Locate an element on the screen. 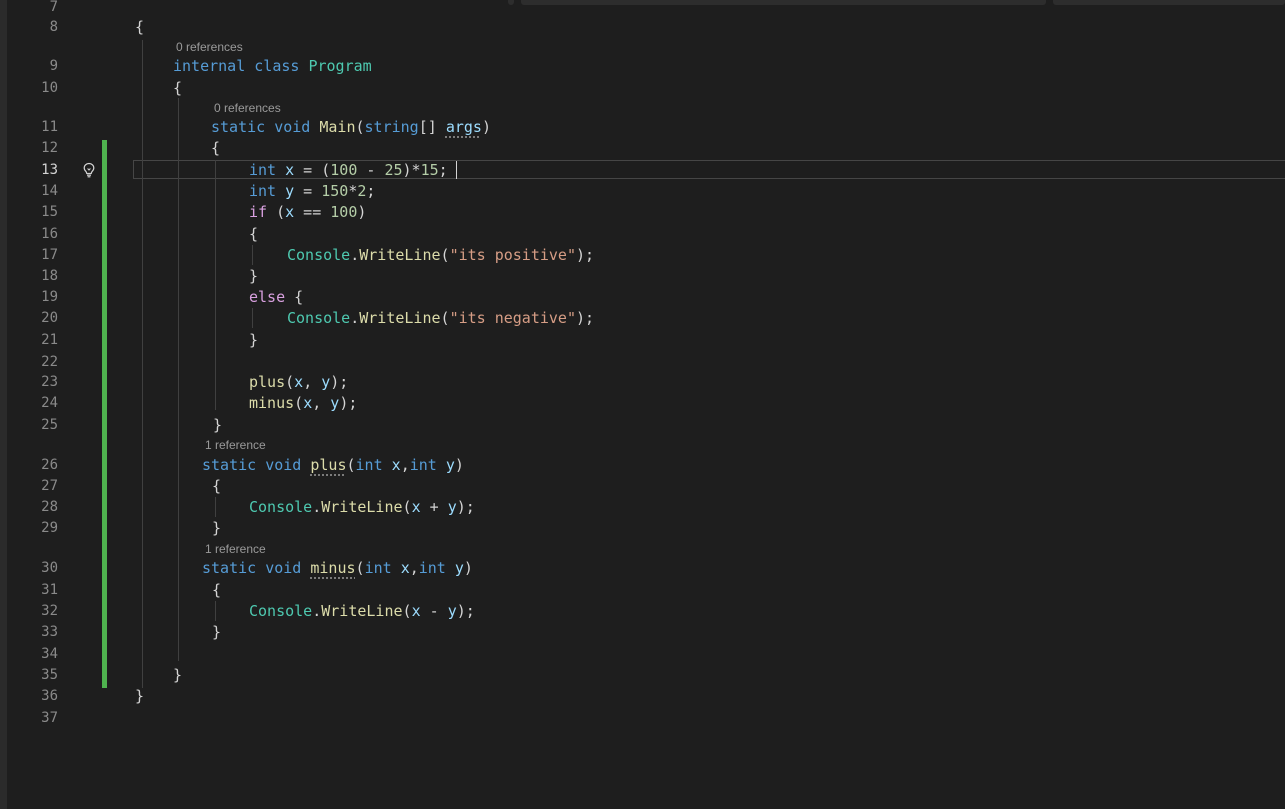 Image resolution: width=1285 pixels, height=809 pixels. code-token: minus is located at coordinates (333, 568).